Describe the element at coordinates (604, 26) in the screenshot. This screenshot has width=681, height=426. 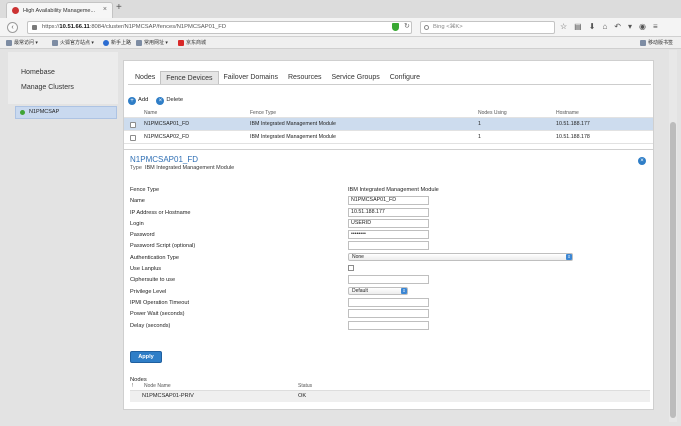
I see `home-icon: ⌂` at that location.